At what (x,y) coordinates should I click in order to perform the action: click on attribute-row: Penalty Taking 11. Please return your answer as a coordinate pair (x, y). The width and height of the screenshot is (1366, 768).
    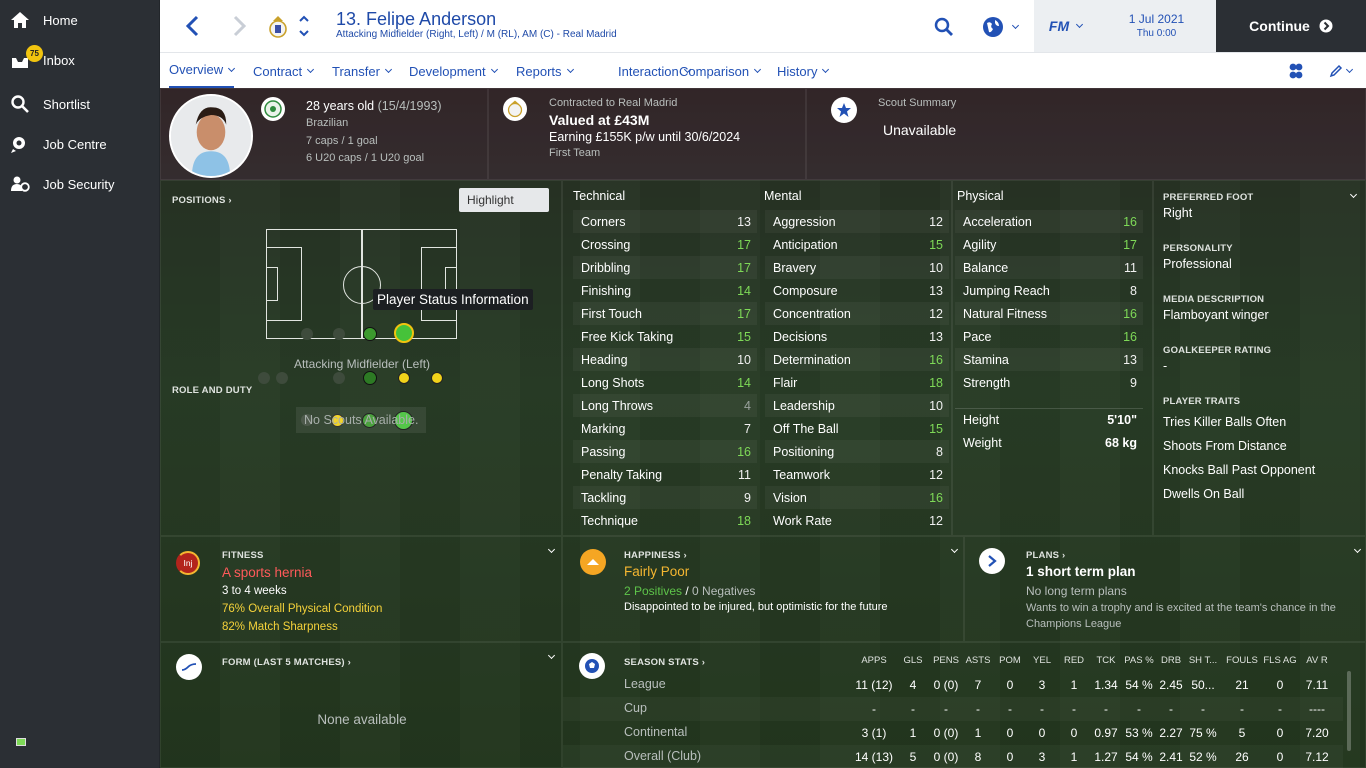
    Looking at the image, I should click on (665, 474).